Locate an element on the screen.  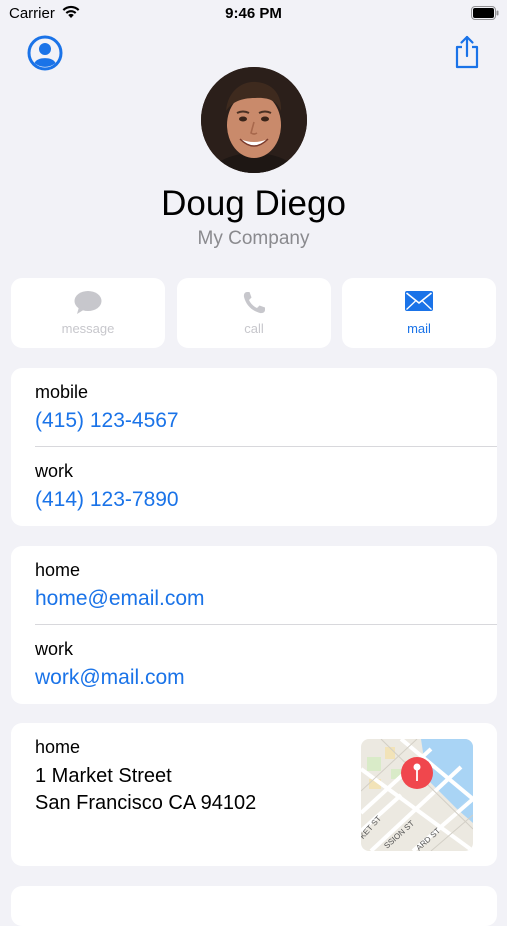
contact-company: My Company is located at coordinates (253, 238).